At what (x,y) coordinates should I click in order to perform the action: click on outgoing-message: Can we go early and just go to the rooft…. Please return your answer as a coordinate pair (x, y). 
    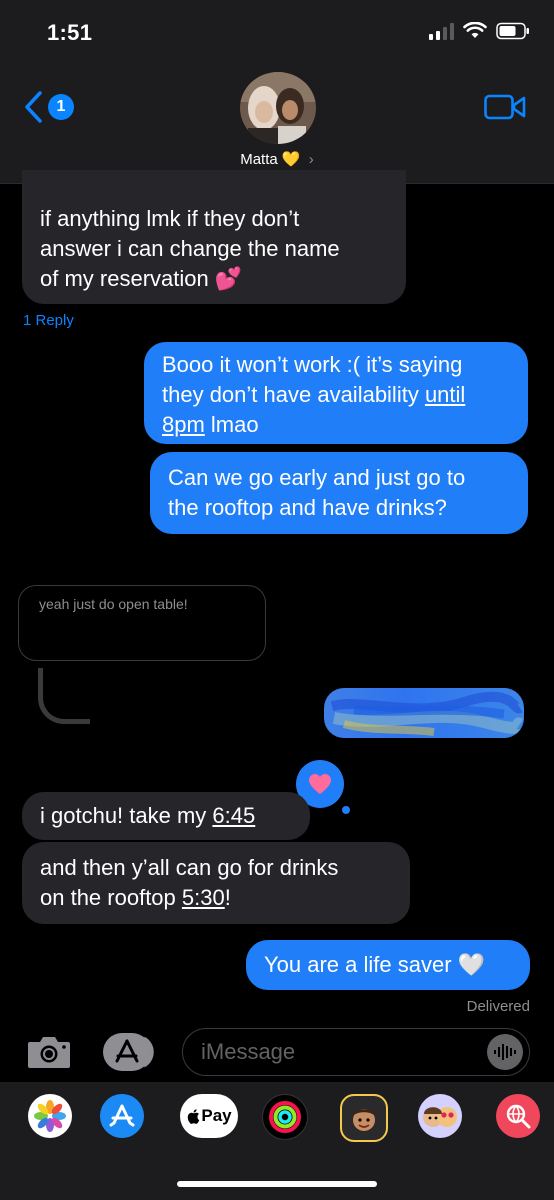
    Looking at the image, I should click on (339, 493).